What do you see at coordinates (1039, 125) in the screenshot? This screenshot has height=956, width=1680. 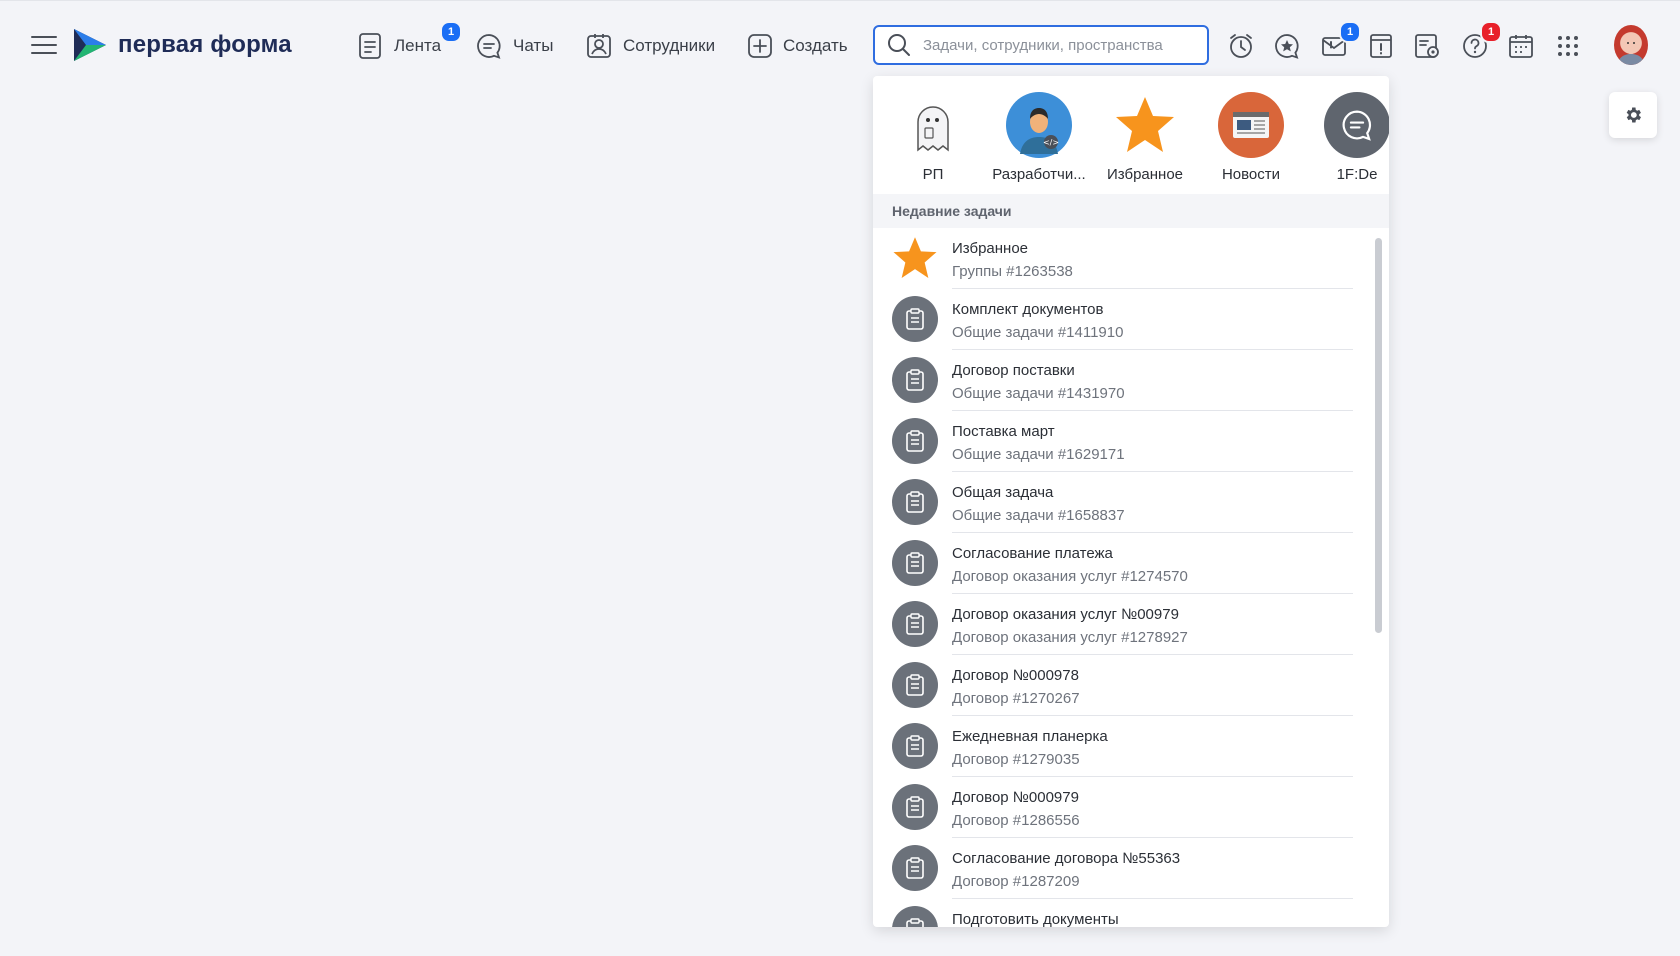 I see `developer-avatar-icon: </>` at bounding box center [1039, 125].